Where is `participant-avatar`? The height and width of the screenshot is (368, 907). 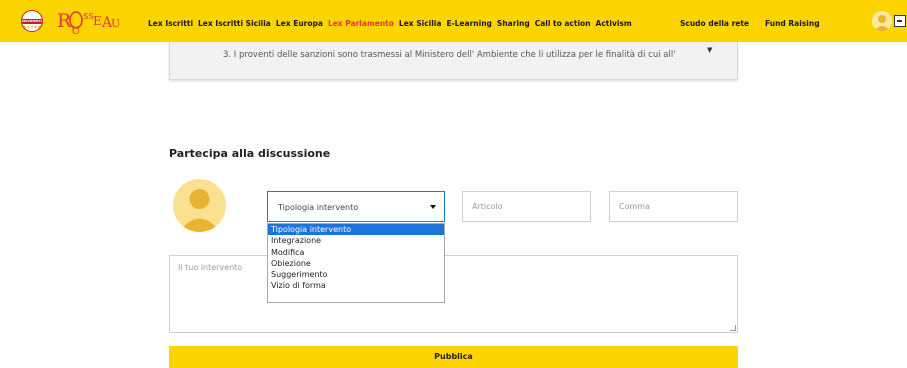 participant-avatar is located at coordinates (199, 205).